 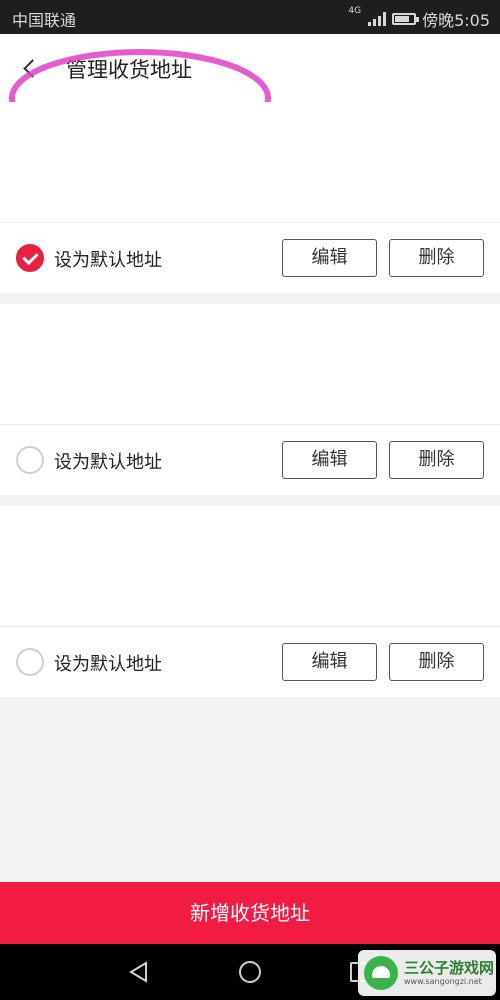 What do you see at coordinates (456, 20) in the screenshot?
I see `status-time: 傍晚5:05` at bounding box center [456, 20].